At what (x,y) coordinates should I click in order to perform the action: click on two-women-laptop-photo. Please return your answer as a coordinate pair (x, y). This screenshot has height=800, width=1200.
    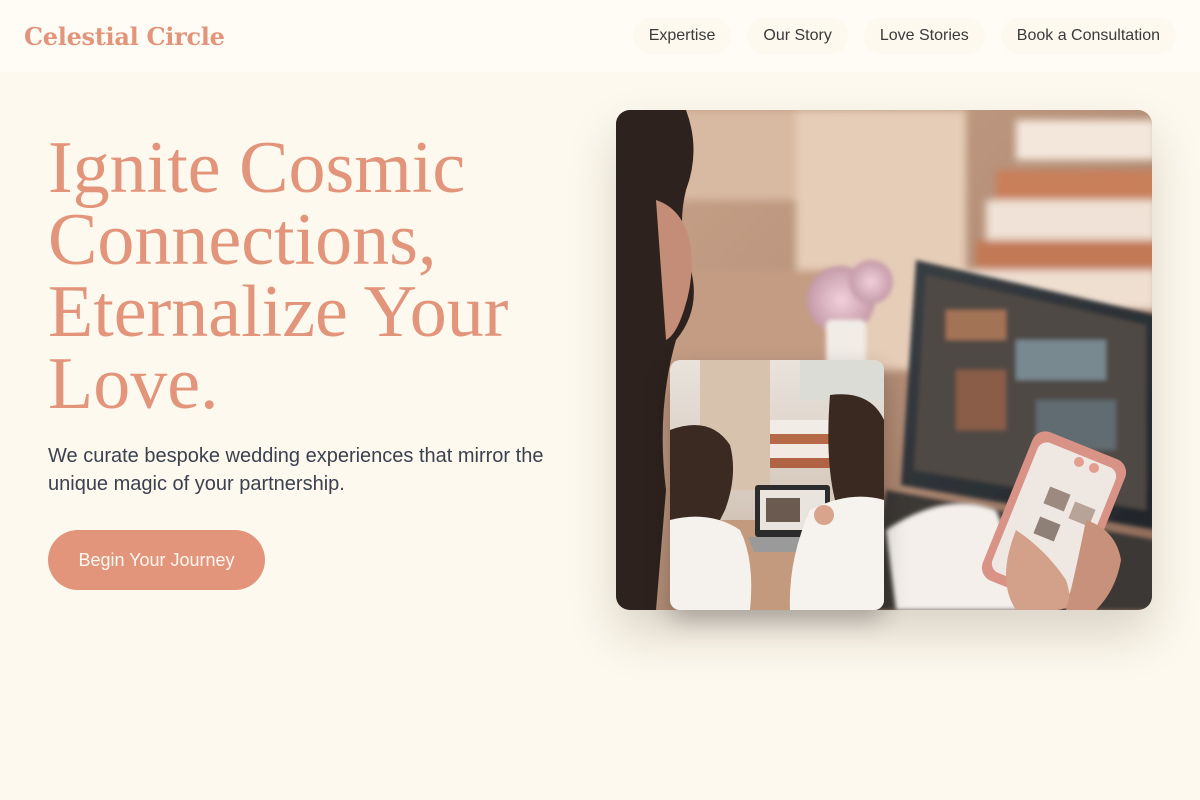
    Looking at the image, I should click on (777, 485).